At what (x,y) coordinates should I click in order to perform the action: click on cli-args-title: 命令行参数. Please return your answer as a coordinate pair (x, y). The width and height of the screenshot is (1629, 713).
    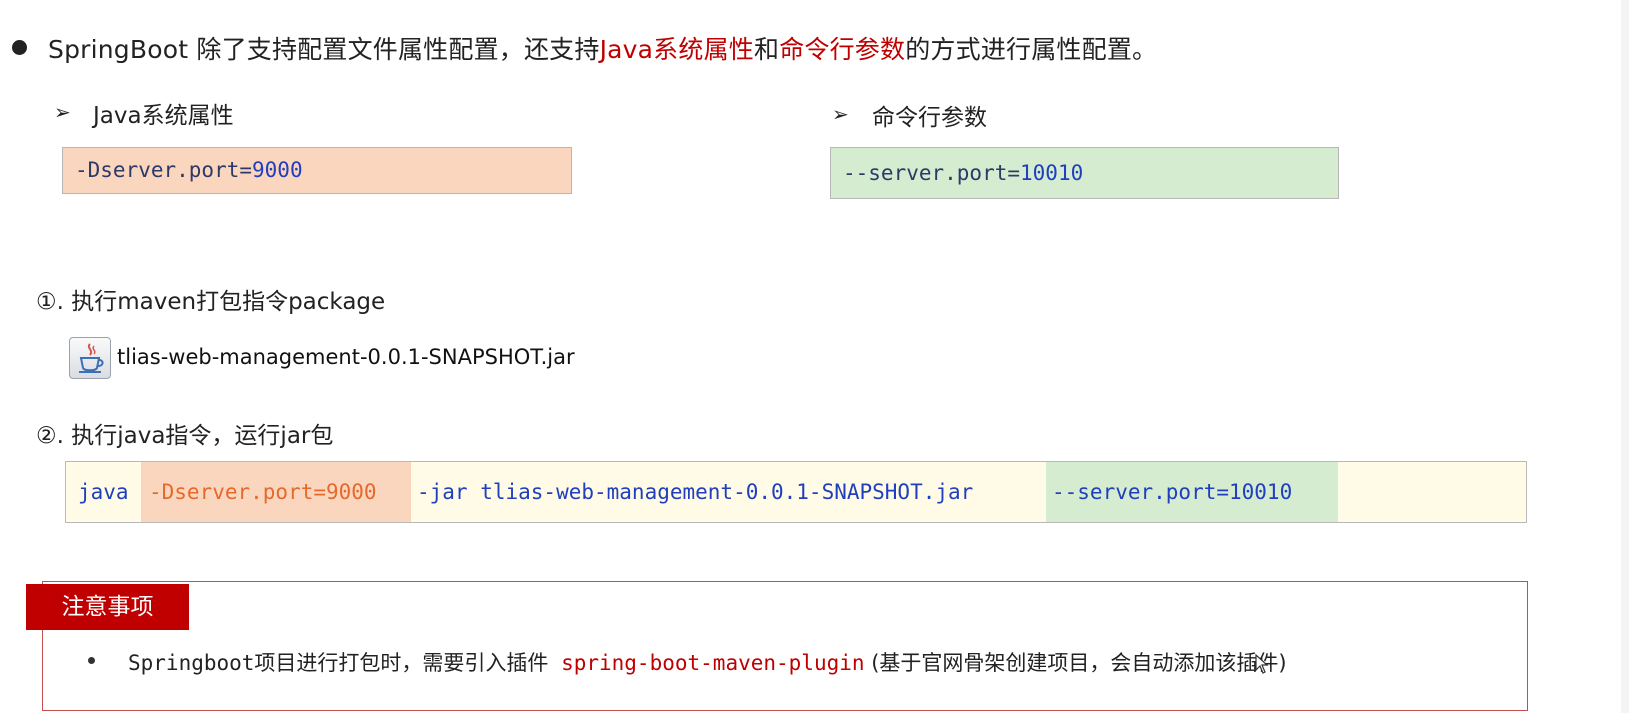
    Looking at the image, I should click on (929, 118).